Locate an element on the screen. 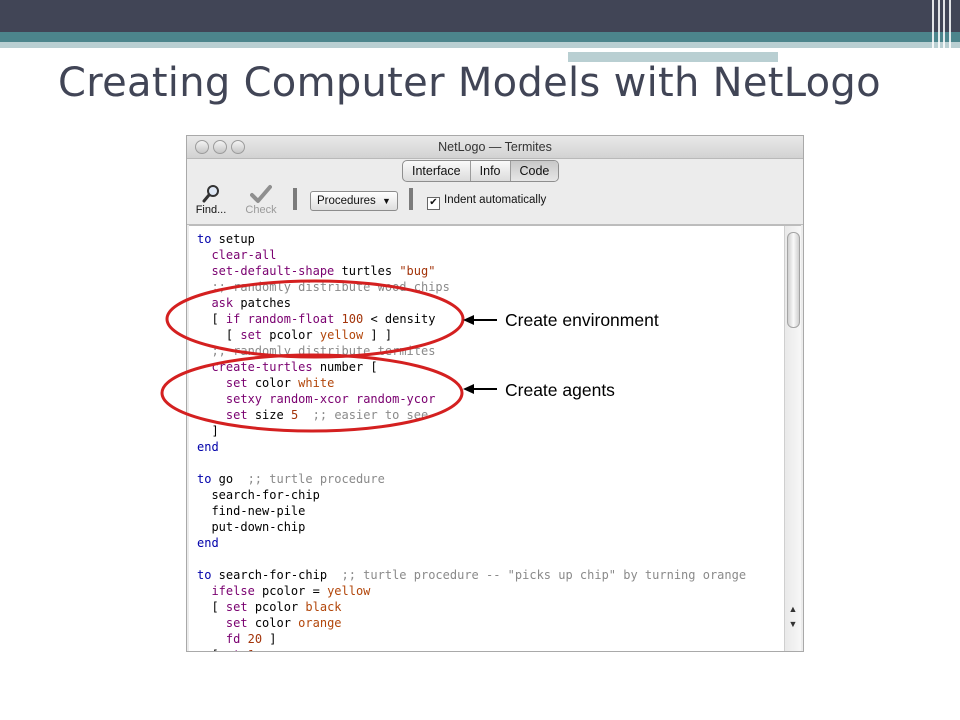  check-label: Check is located at coordinates (261, 210).